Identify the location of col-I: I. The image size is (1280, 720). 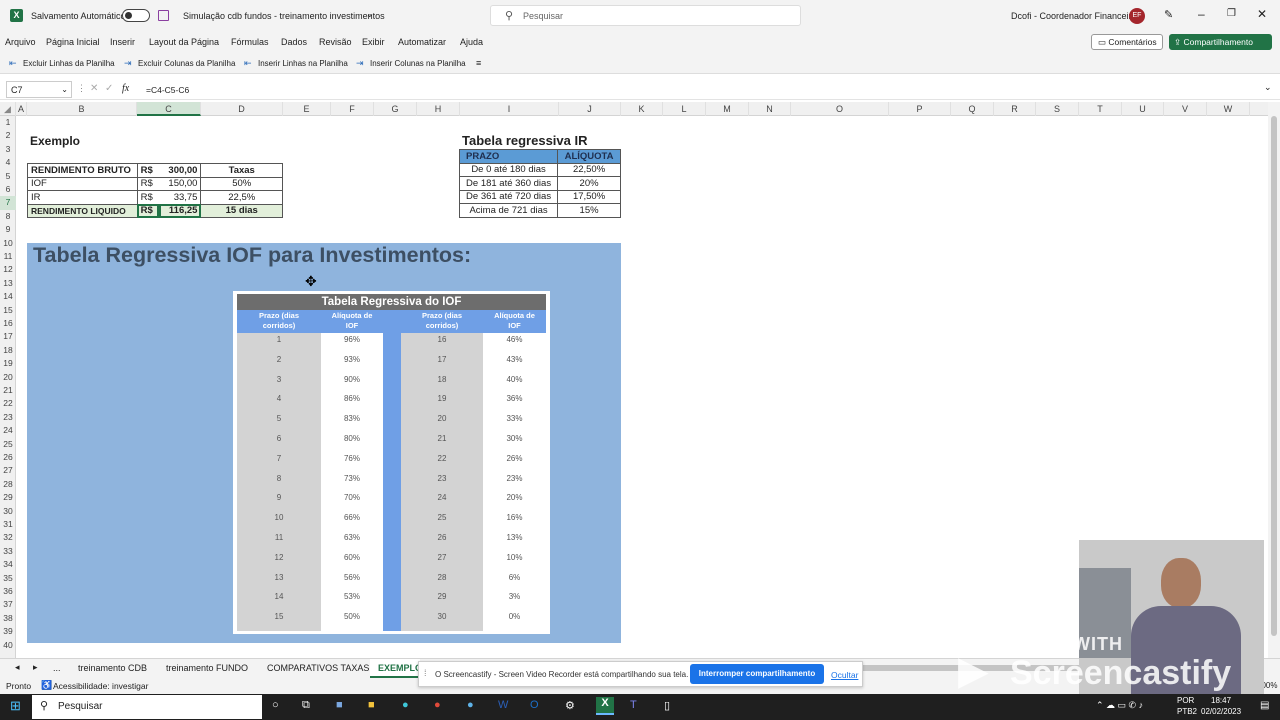
(509, 109).